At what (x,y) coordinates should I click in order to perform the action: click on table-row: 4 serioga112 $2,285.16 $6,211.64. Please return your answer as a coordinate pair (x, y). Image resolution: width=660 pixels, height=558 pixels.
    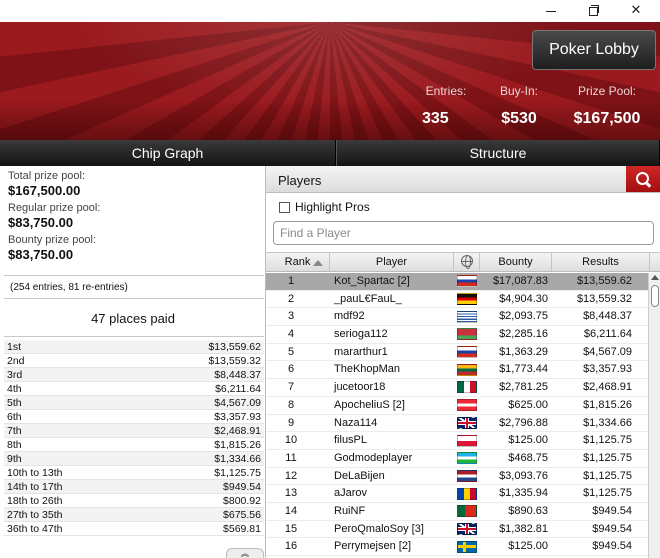
    Looking at the image, I should click on (457, 335).